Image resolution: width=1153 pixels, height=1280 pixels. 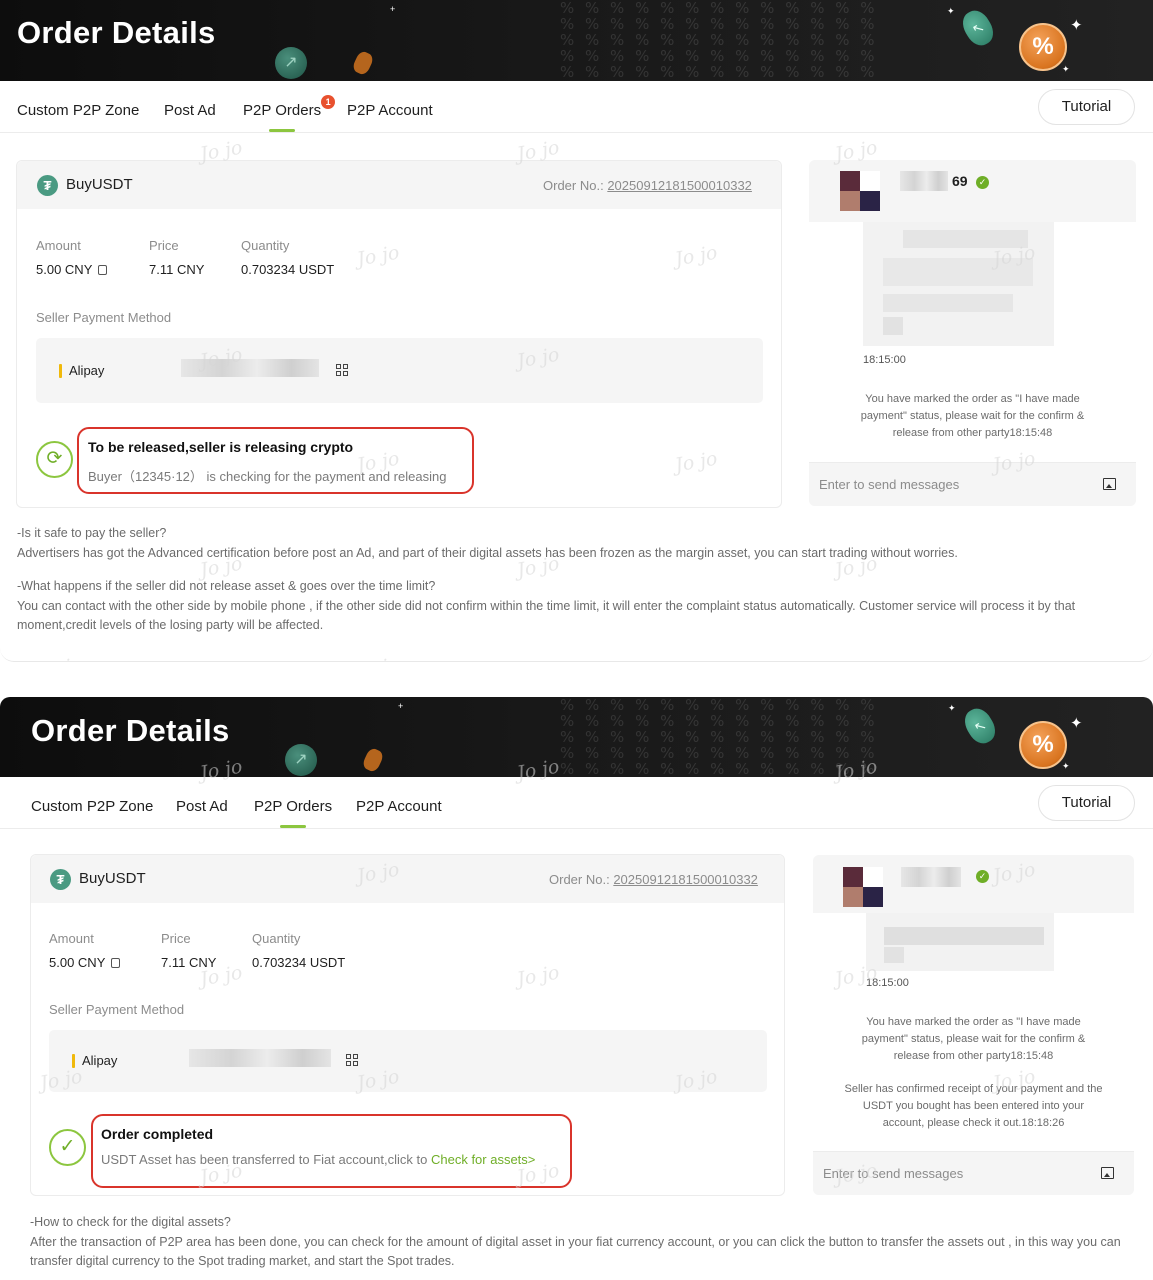 What do you see at coordinates (960, 181) in the screenshot?
I see `username-suffix: 69` at bounding box center [960, 181].